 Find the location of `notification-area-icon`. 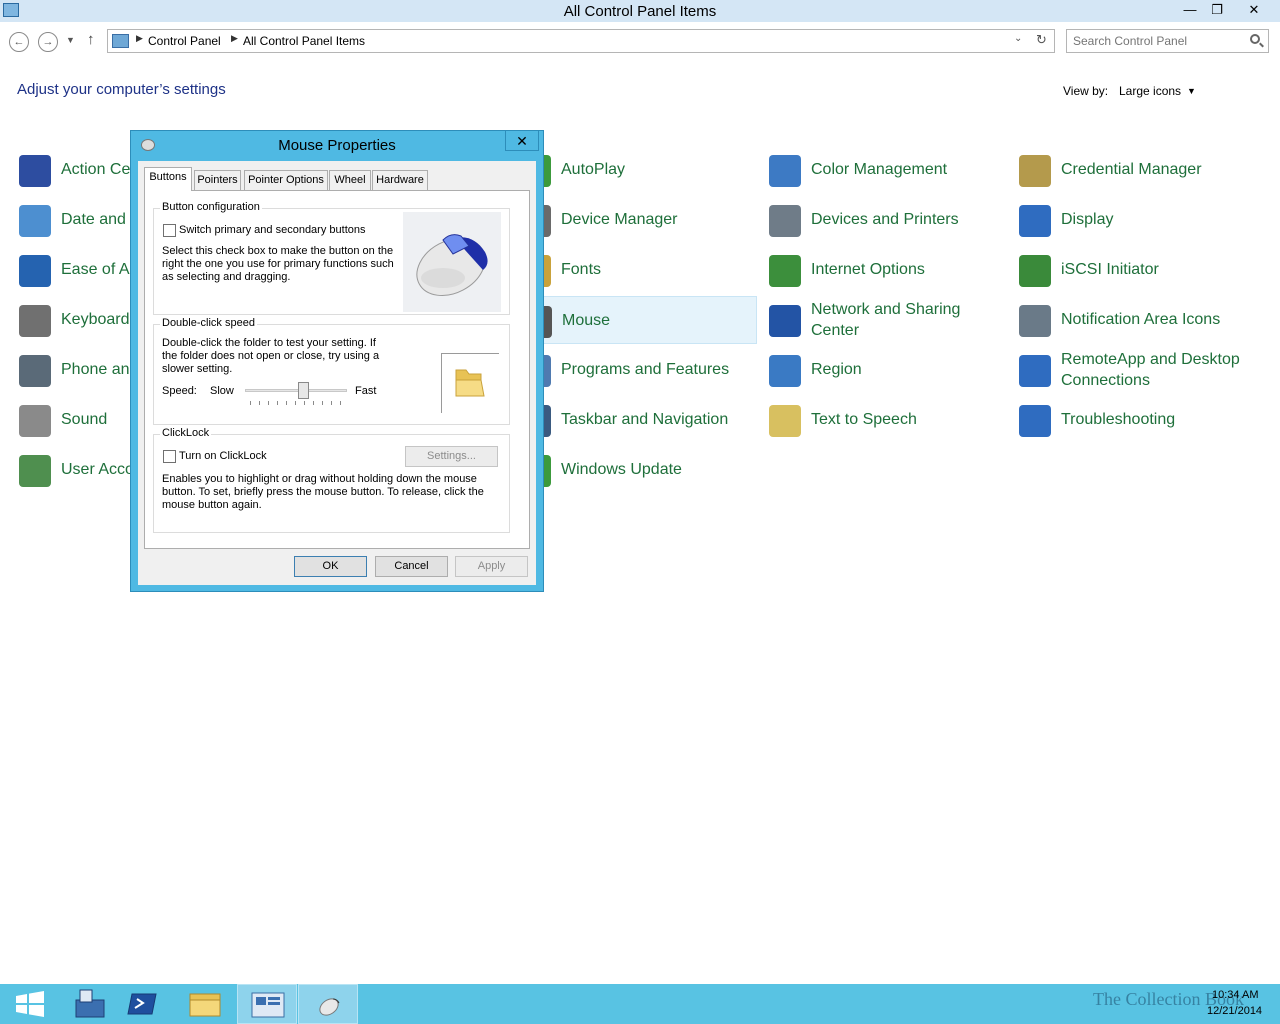

notification-area-icon is located at coordinates (1035, 321).